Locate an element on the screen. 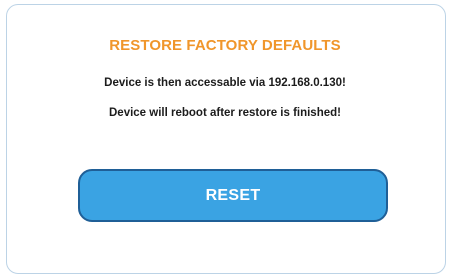 Image resolution: width=450 pixels, height=274 pixels. panel-title: RESTORE FACTORY DEFAULTS is located at coordinates (225, 45).